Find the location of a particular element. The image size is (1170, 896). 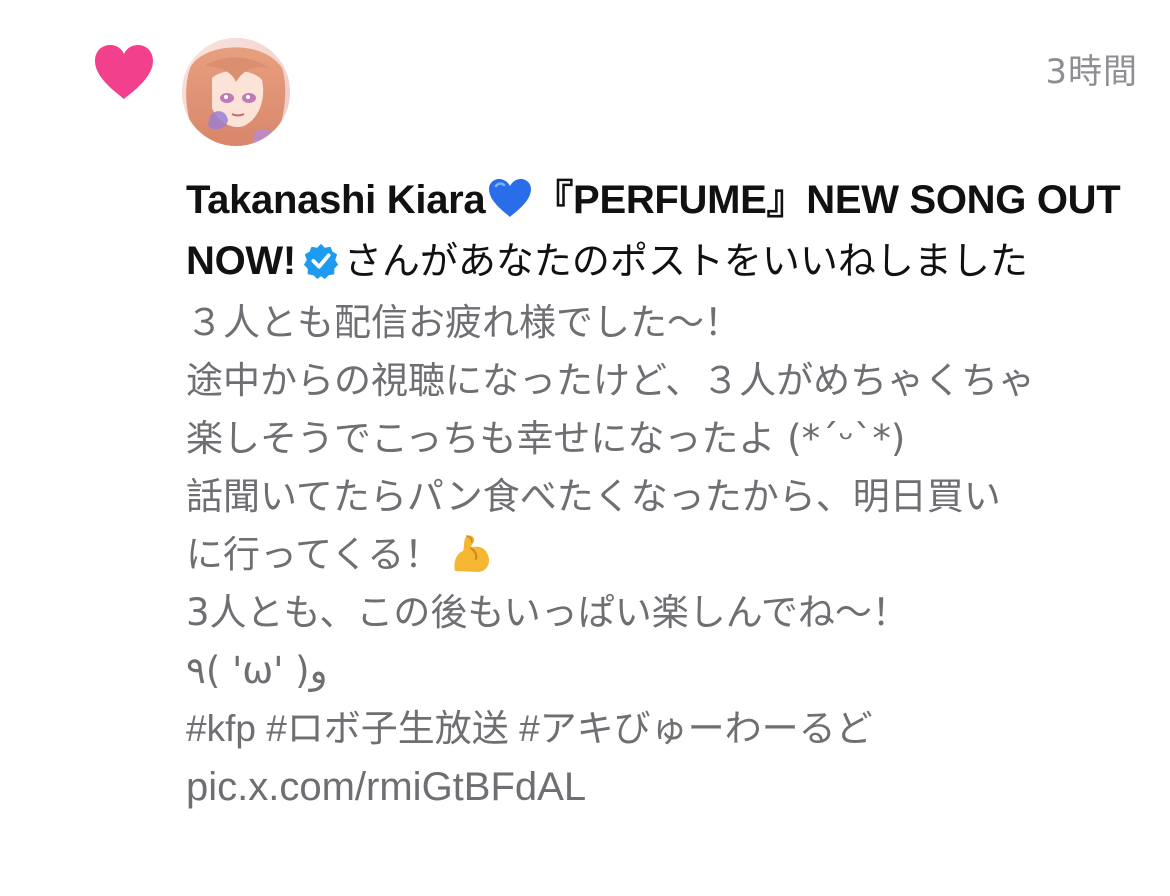

post-hashtags: #kfp #ロボ子生放送 #アキびゅーわーるど is located at coordinates (661, 729).